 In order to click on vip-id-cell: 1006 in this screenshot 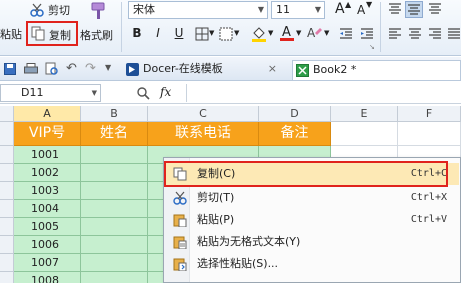, I will do `click(47, 245)`.